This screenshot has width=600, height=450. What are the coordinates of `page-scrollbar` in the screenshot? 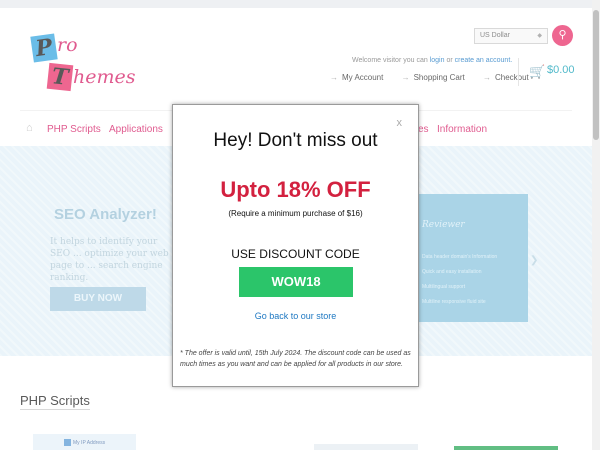 It's located at (596, 225).